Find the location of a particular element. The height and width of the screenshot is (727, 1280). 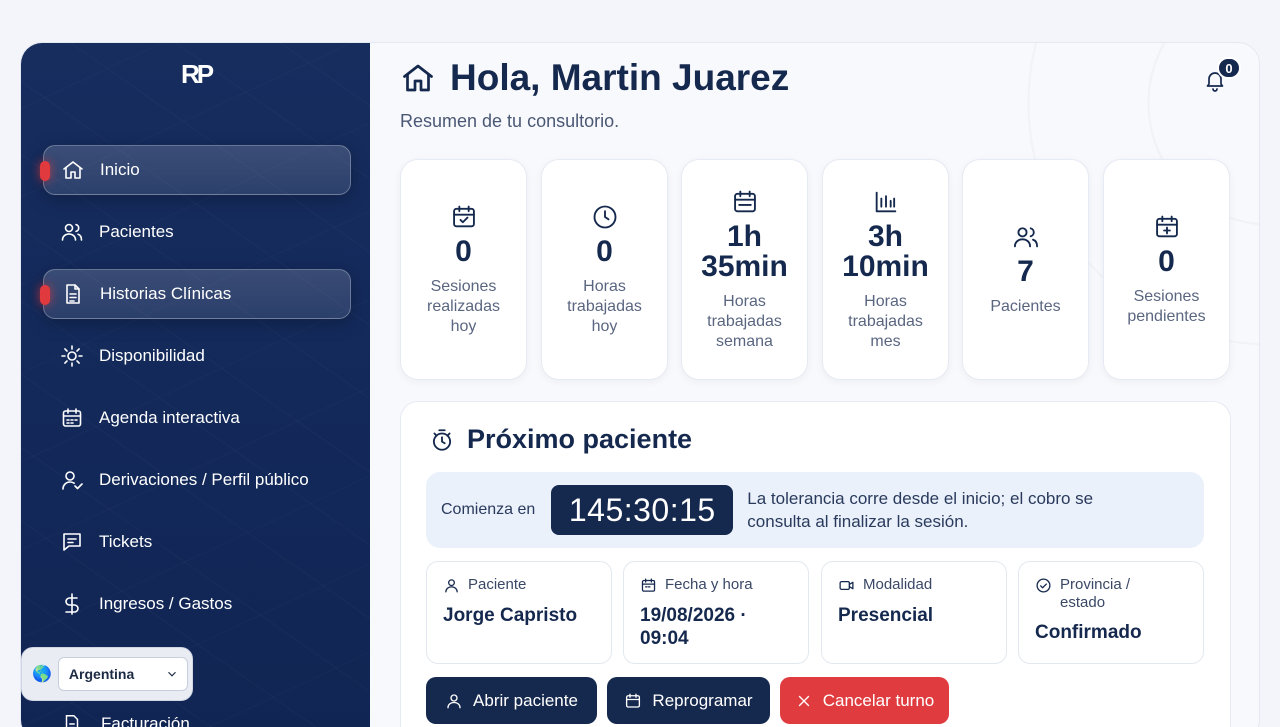

sidebar-item-disponibilidad: Disponibilidad is located at coordinates (197, 356).